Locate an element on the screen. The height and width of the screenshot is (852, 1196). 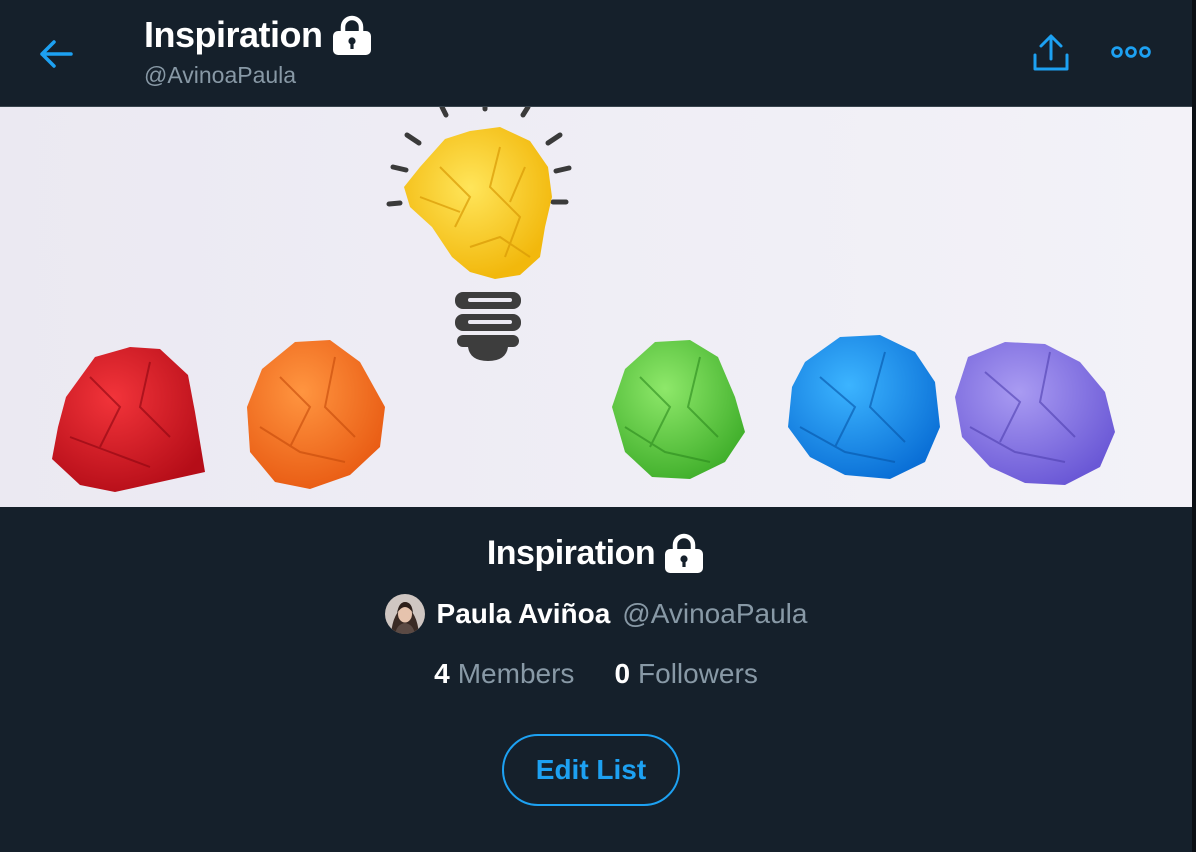
header-handle: @AvinoaPaula is located at coordinates (220, 75).